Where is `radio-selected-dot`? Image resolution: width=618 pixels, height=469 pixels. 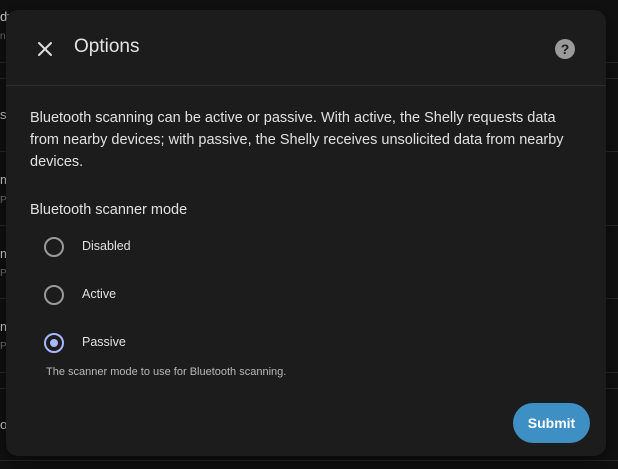
radio-selected-dot is located at coordinates (54, 343).